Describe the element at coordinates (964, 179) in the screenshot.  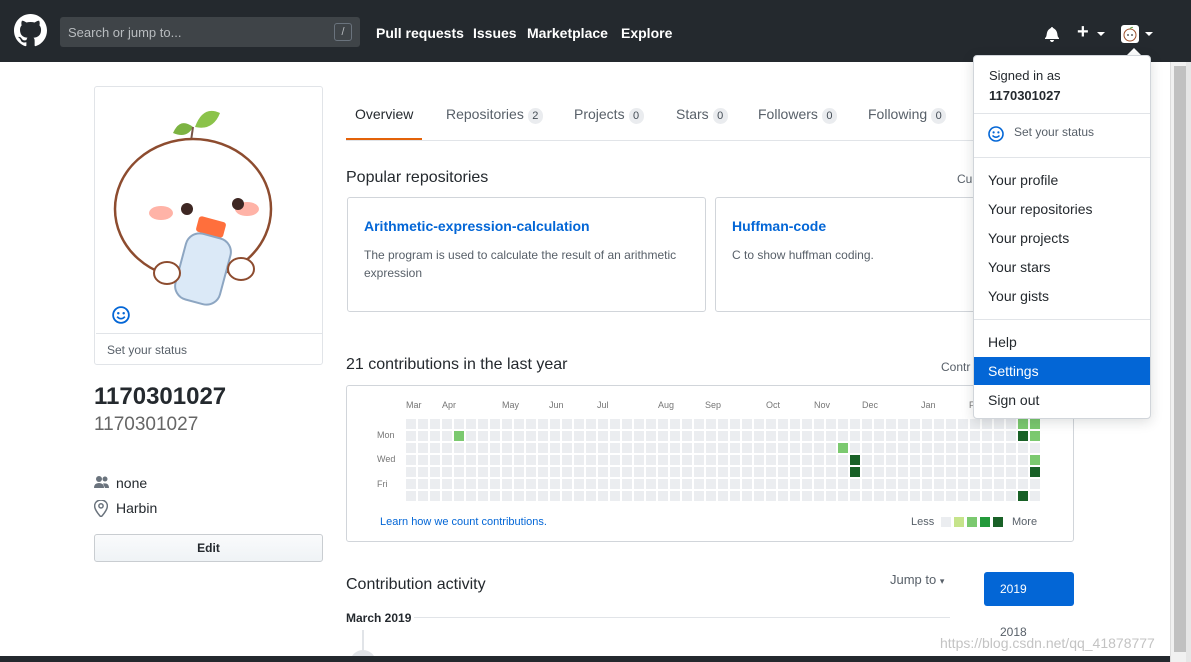
I see `customize-pins-link: Cu` at that location.